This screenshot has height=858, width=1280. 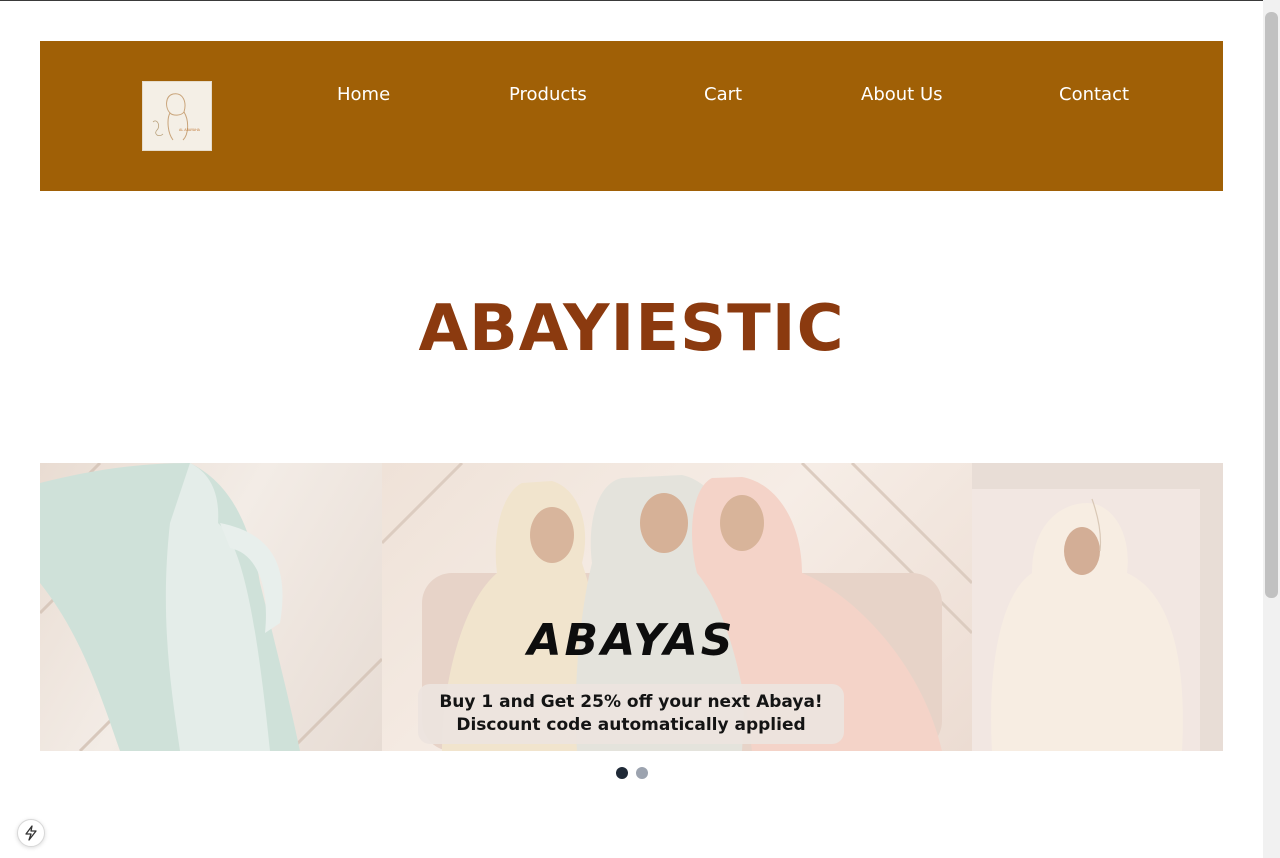 I want to click on floating-action-button, so click(x=31, y=833).